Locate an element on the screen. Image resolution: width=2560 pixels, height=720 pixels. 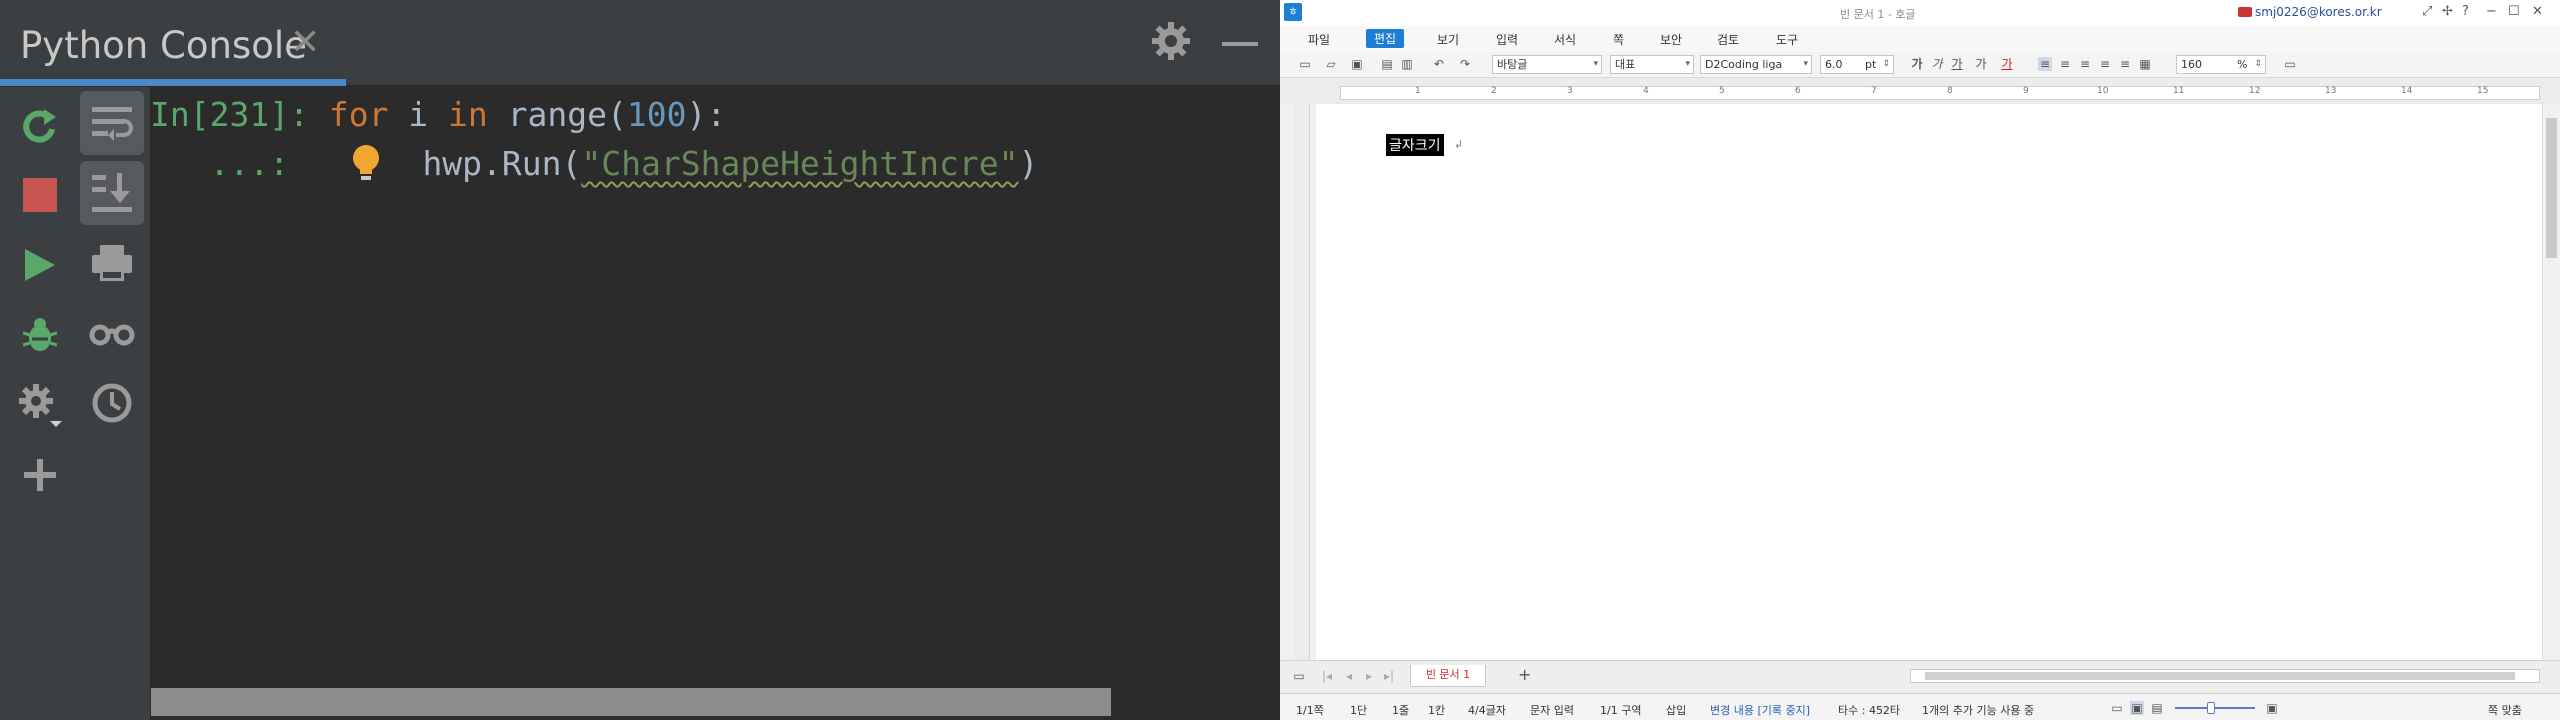
menu-view: 보기 is located at coordinates (1448, 39).